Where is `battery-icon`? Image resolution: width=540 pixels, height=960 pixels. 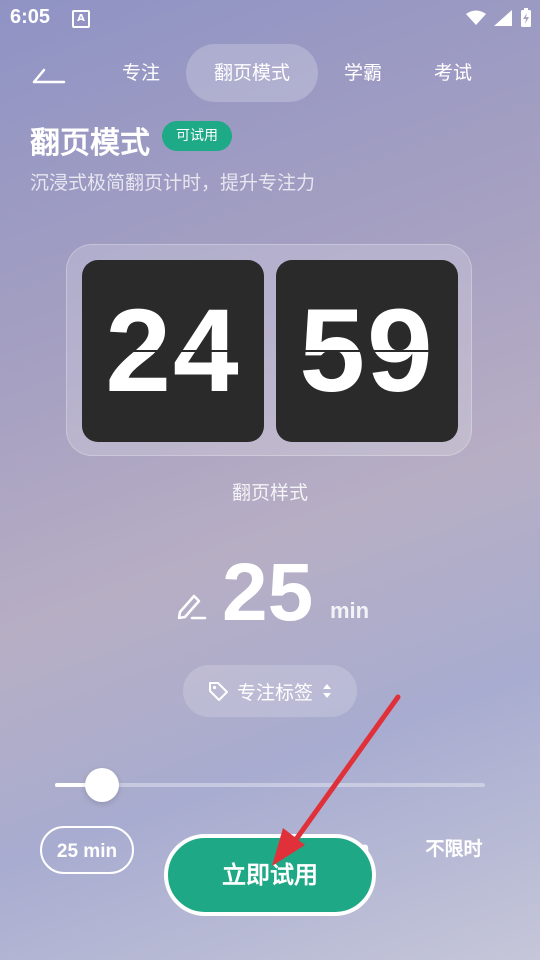 battery-icon is located at coordinates (526, 17).